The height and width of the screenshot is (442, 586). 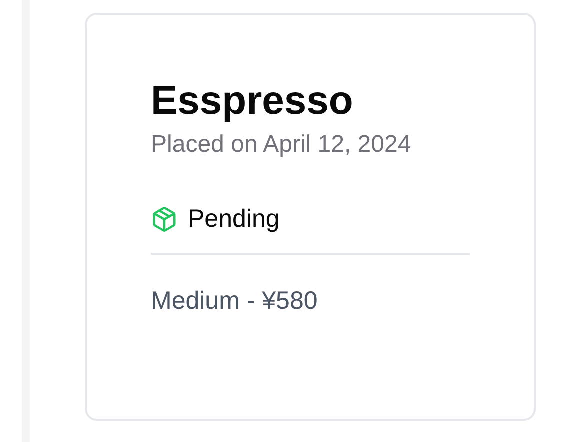 What do you see at coordinates (235, 301) in the screenshot?
I see `order-detail: Medium - ¥580` at bounding box center [235, 301].